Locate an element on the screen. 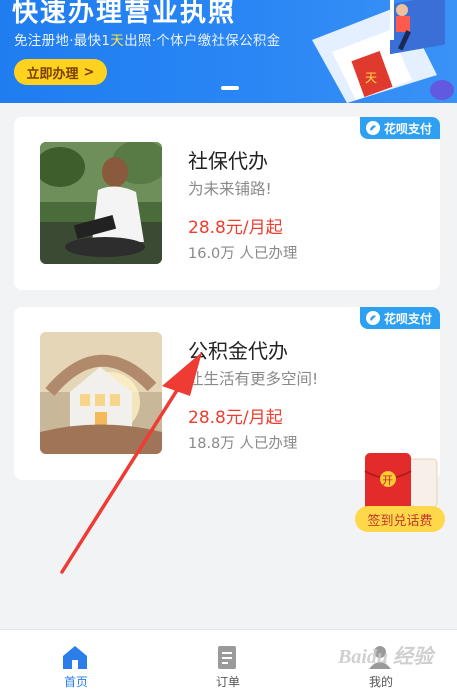  promo-banner: 快速办理营业执照 免注册地·最快1天出照·个体户缴社保公积金 立即办理 > 天 is located at coordinates (228, 51).